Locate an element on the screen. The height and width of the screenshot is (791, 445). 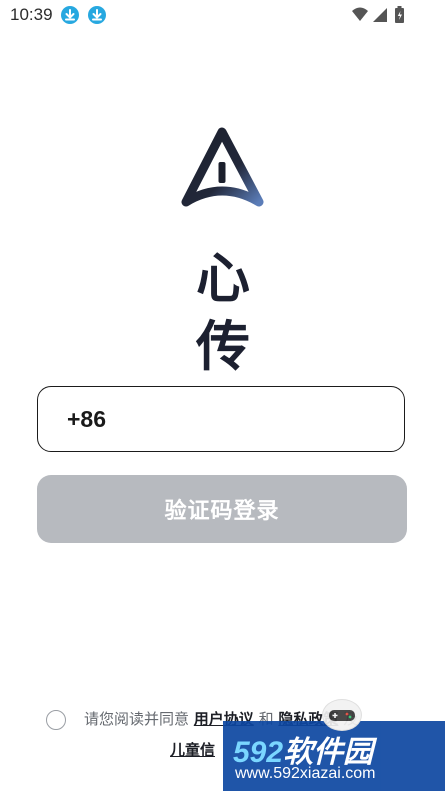
system-status-icons is located at coordinates (382, 15).